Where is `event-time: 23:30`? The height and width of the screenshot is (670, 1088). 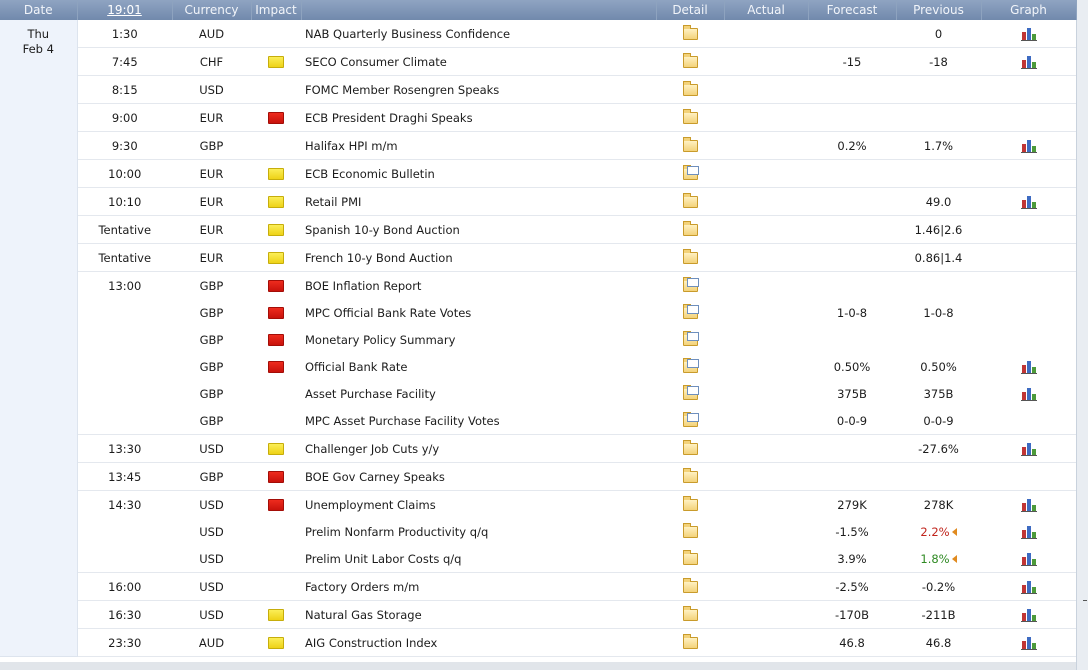 event-time: 23:30 is located at coordinates (124, 642).